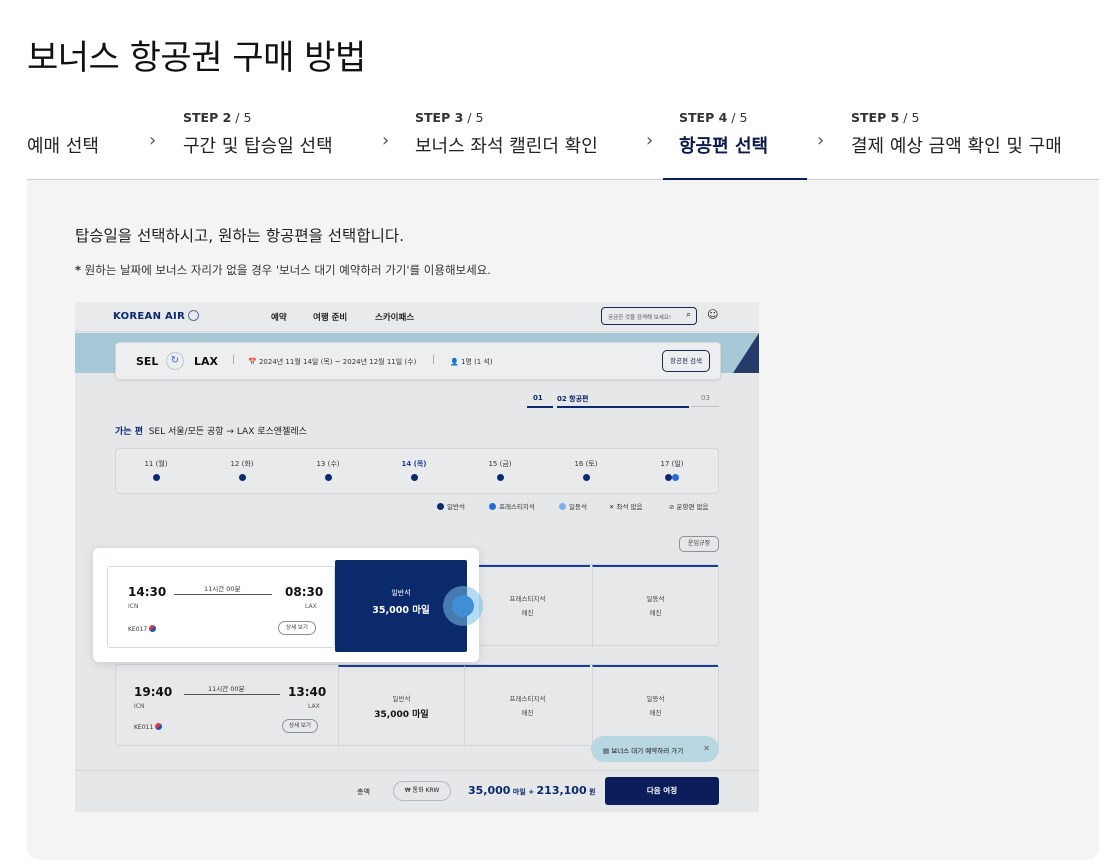 The width and height of the screenshot is (1105, 868). Describe the element at coordinates (395, 318) in the screenshot. I see `nav-item: 스카이패스` at that location.